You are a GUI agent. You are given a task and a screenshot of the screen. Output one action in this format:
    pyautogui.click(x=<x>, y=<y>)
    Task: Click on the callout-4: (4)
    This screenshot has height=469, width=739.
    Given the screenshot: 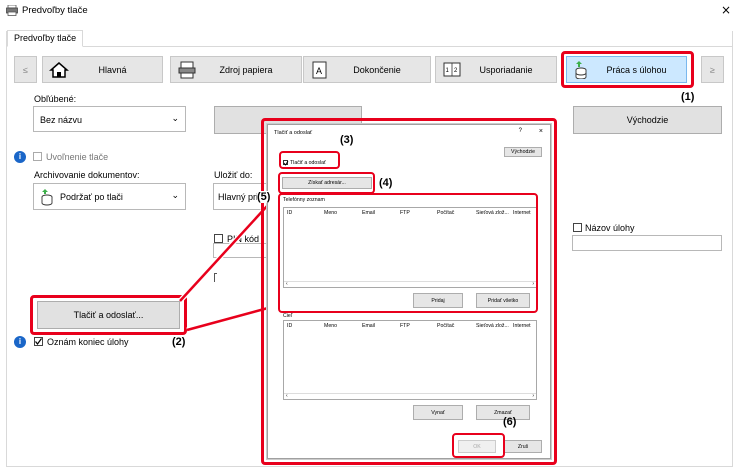 What is the action you would take?
    pyautogui.click(x=386, y=183)
    